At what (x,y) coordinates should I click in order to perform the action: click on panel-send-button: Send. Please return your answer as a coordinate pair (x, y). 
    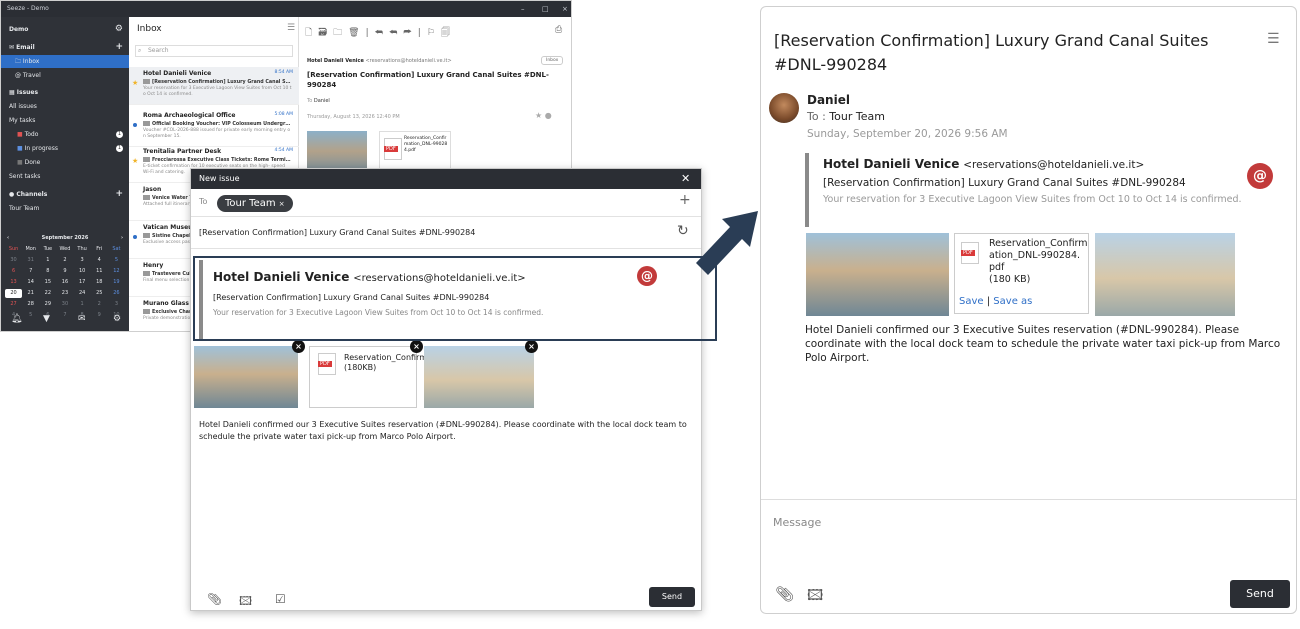
    Looking at the image, I should click on (1260, 594).